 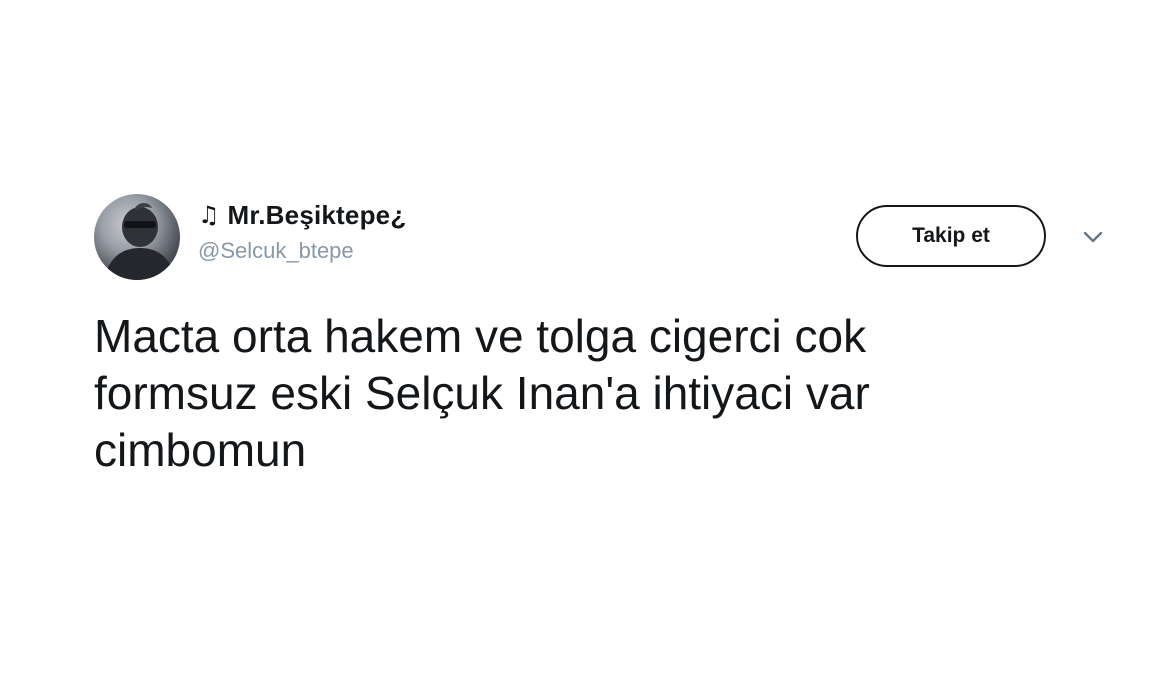 What do you see at coordinates (209, 215) in the screenshot?
I see `music-note-icon: ♫` at bounding box center [209, 215].